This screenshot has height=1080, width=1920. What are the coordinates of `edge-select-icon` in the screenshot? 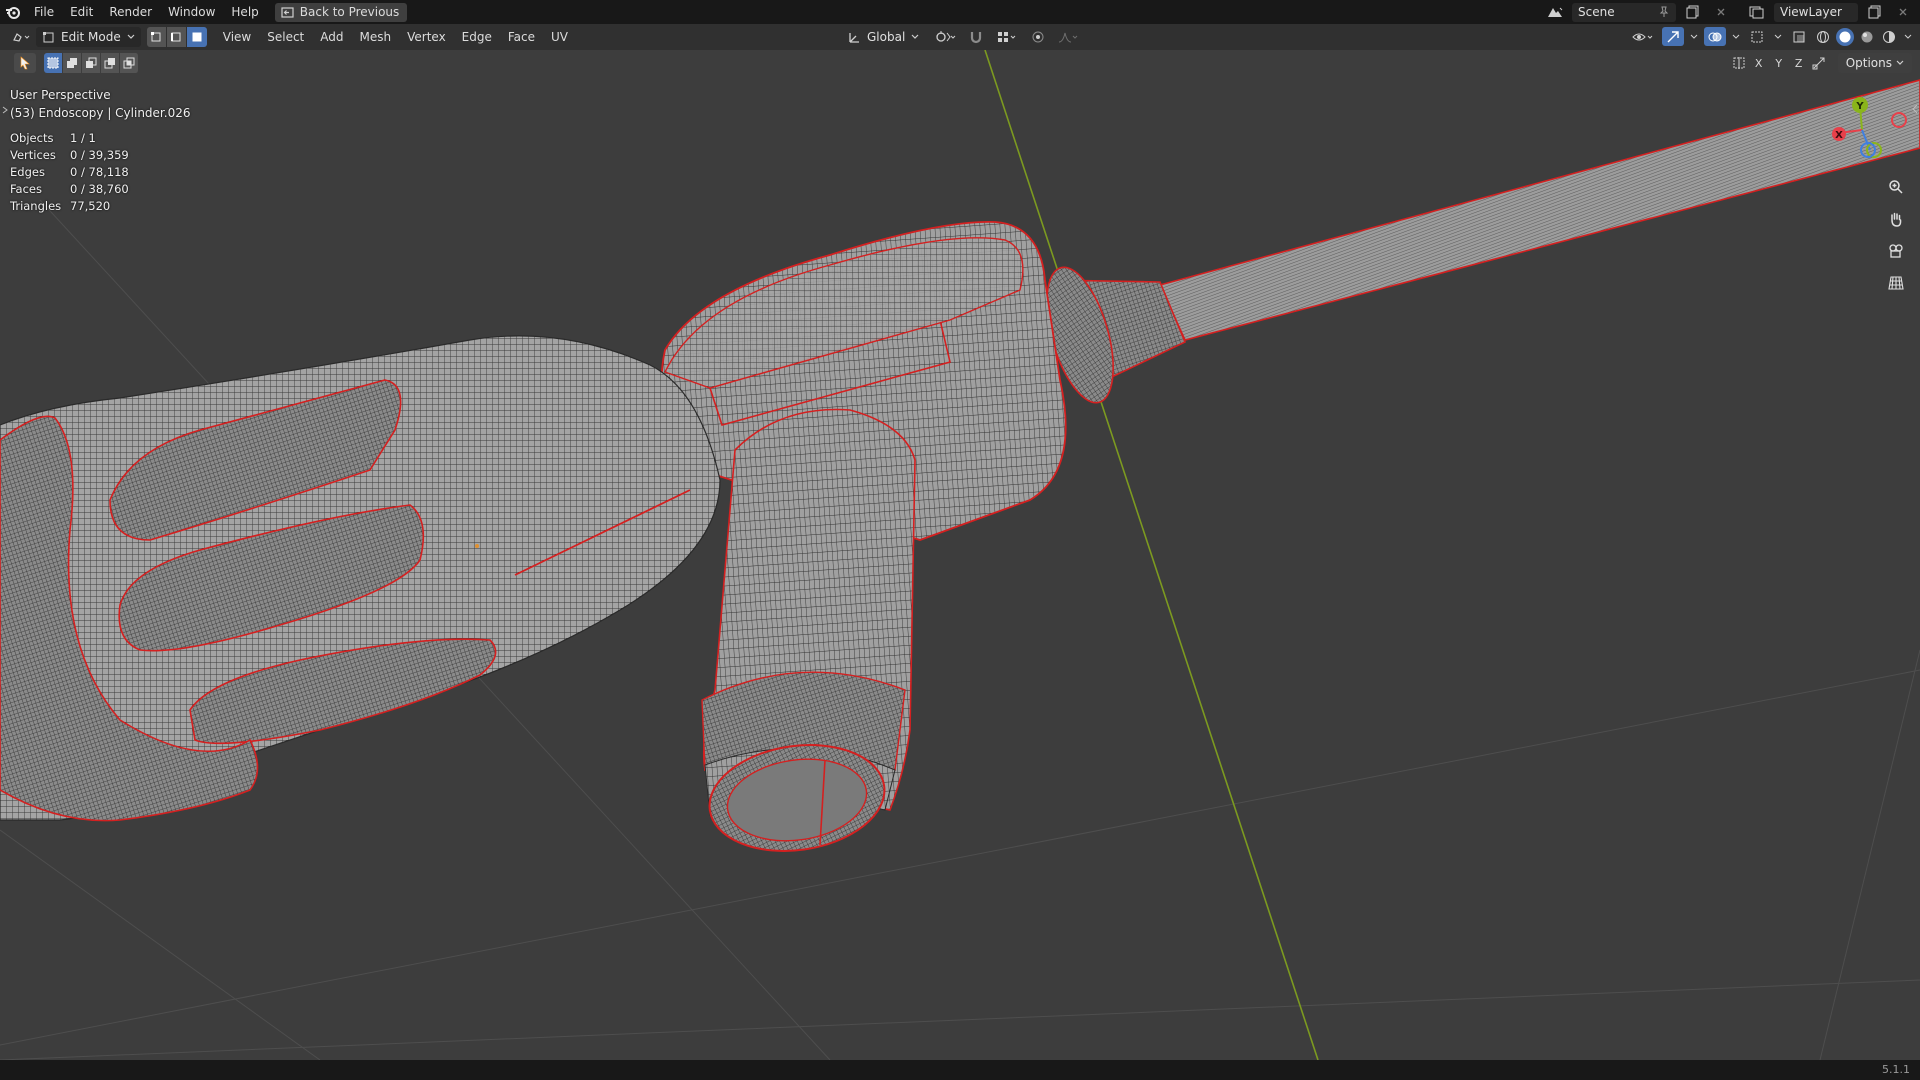 It's located at (176, 37).